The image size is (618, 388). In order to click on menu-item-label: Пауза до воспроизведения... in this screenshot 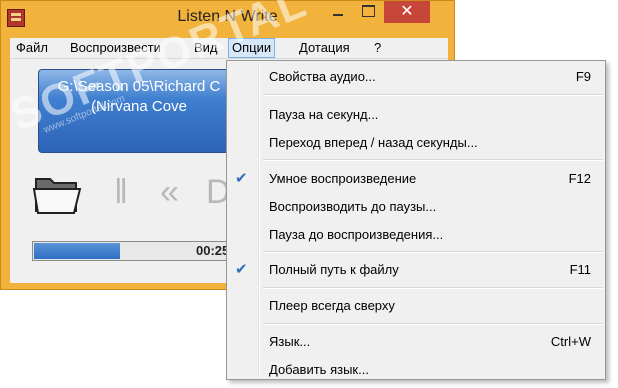, I will do `click(356, 234)`.